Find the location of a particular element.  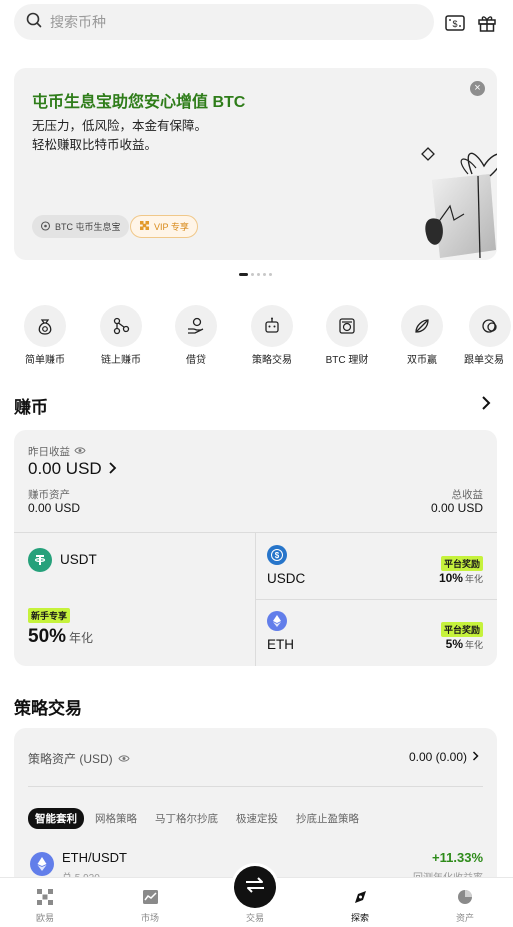

hand-coin-icon is located at coordinates (196, 326).